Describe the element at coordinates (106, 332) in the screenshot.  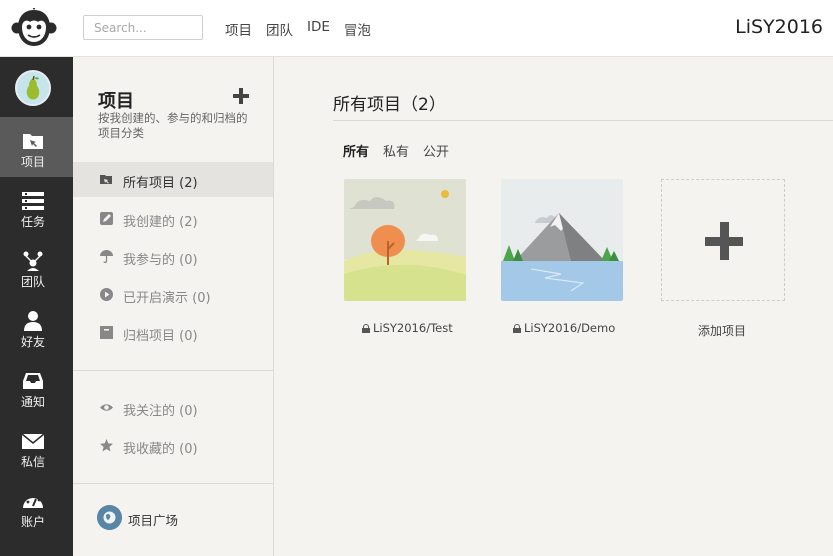
I see `archive-icon` at that location.